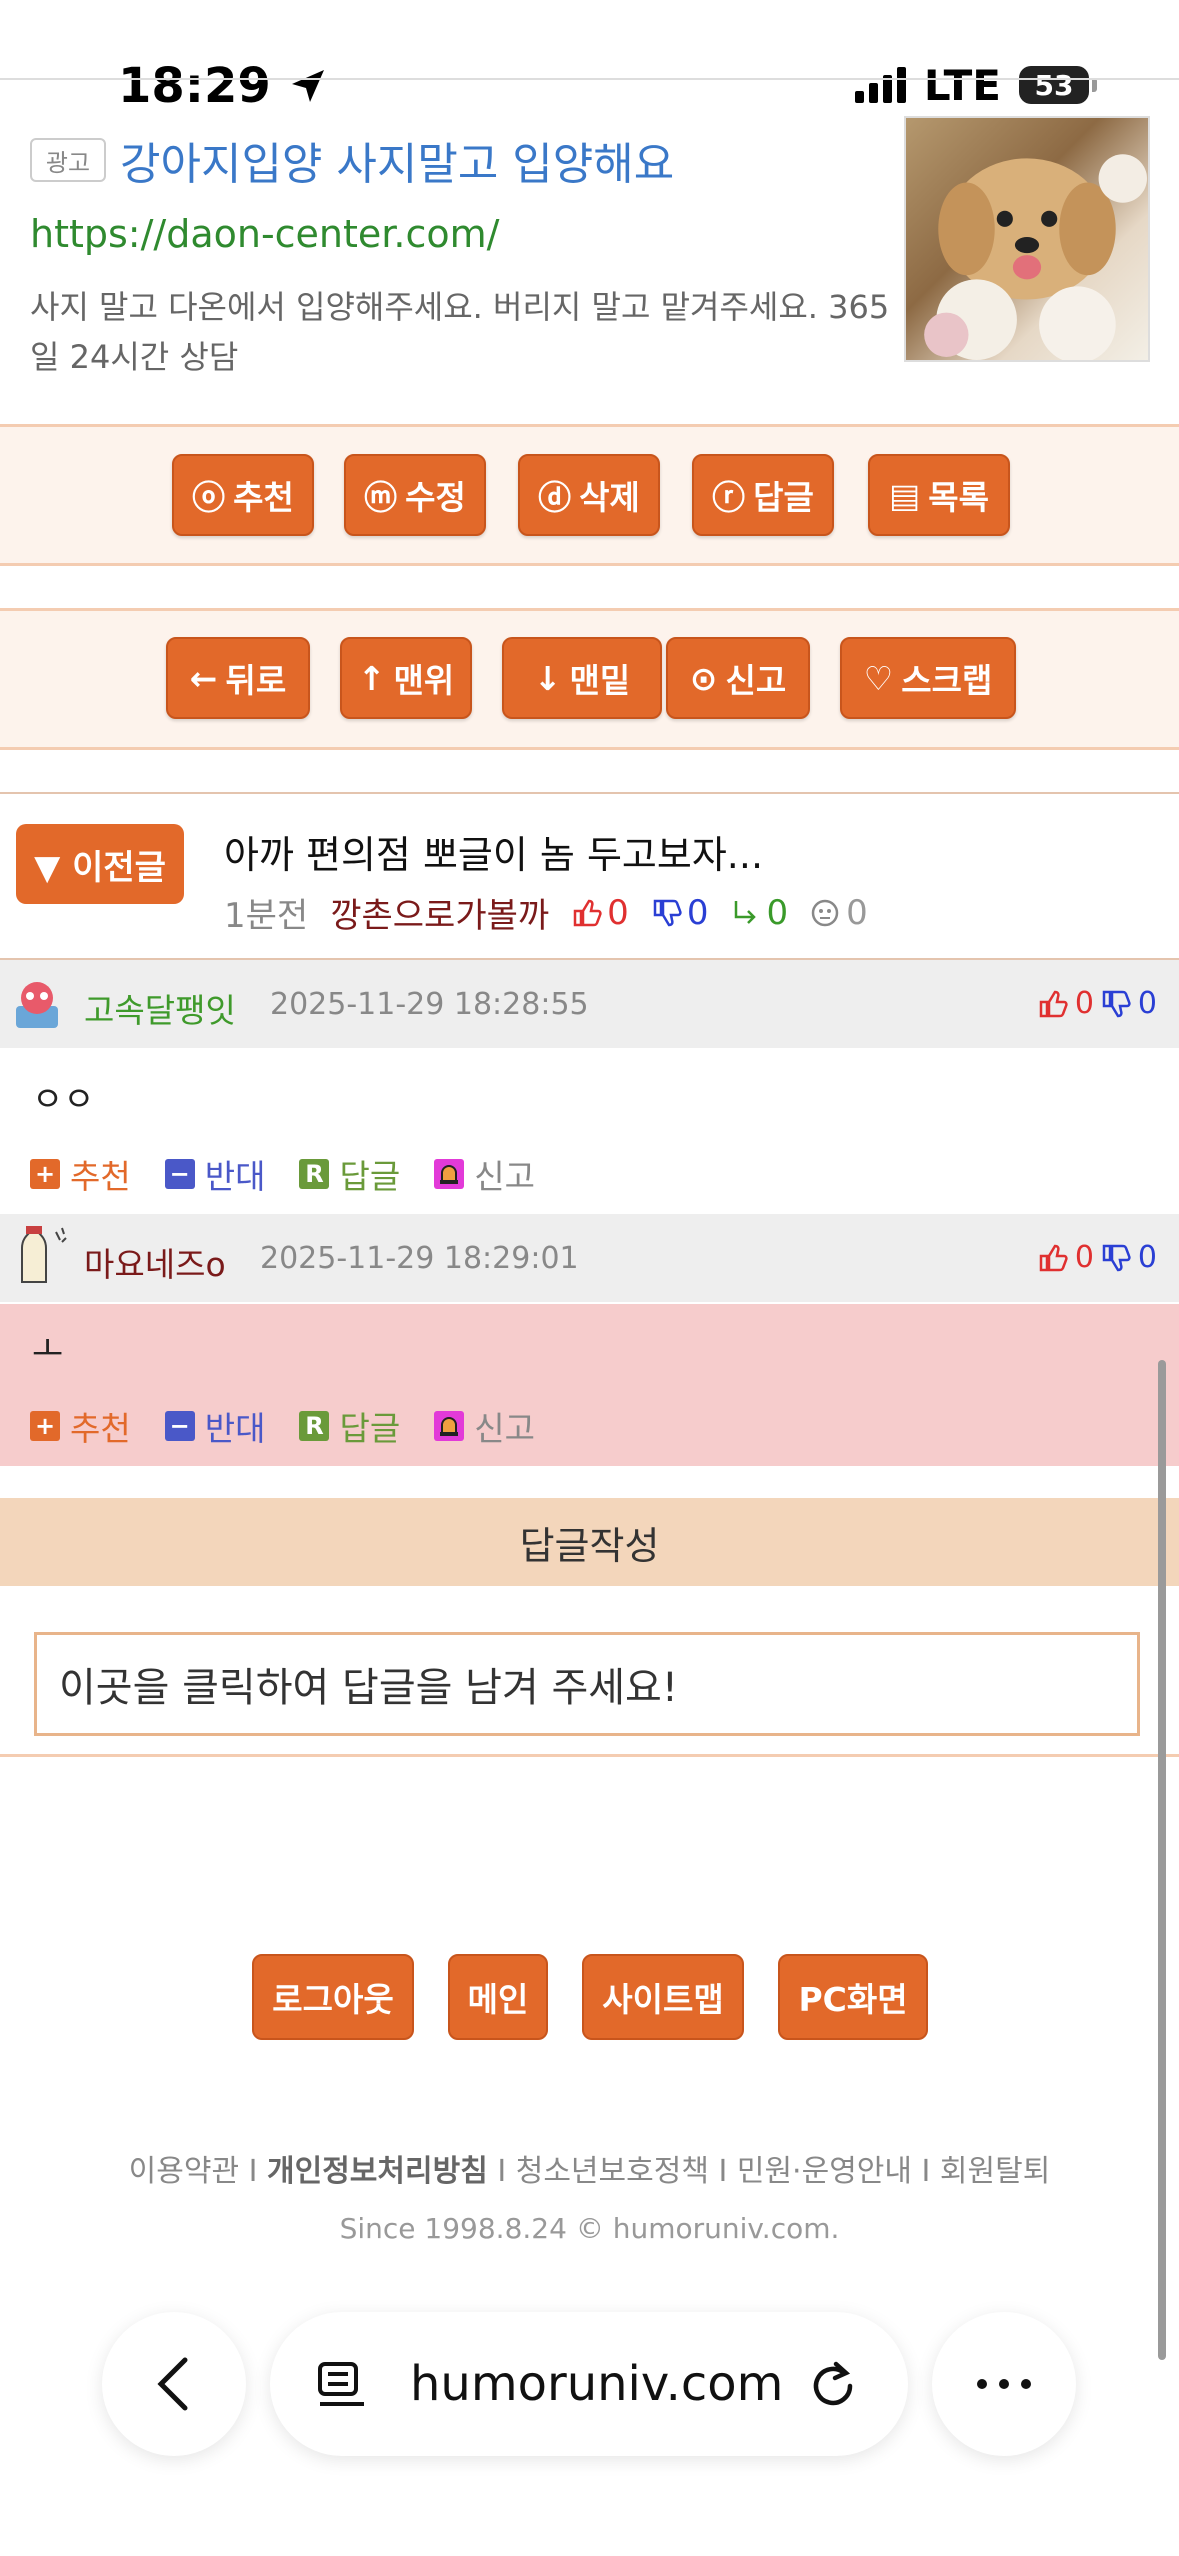 Image resolution: width=1179 pixels, height=2556 pixels. What do you see at coordinates (746, 912) in the screenshot?
I see `reply-arrow-icon` at bounding box center [746, 912].